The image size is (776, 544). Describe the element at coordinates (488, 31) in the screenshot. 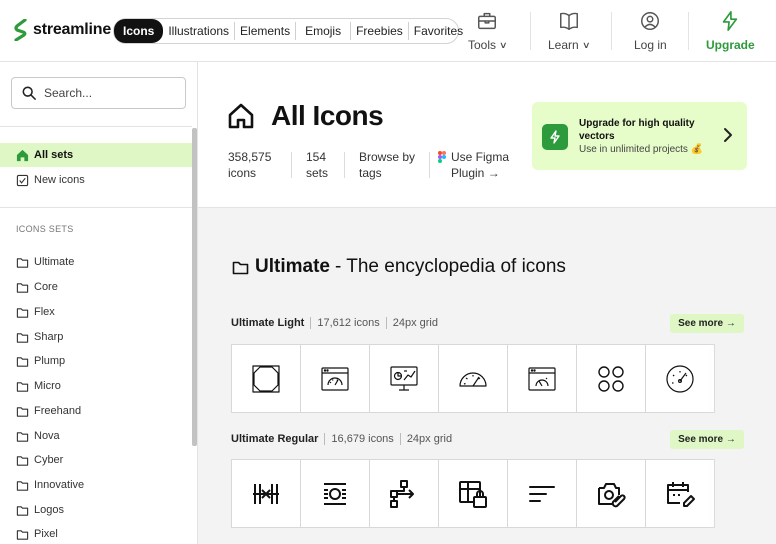

I see `tools-menu: Tools ∨` at that location.